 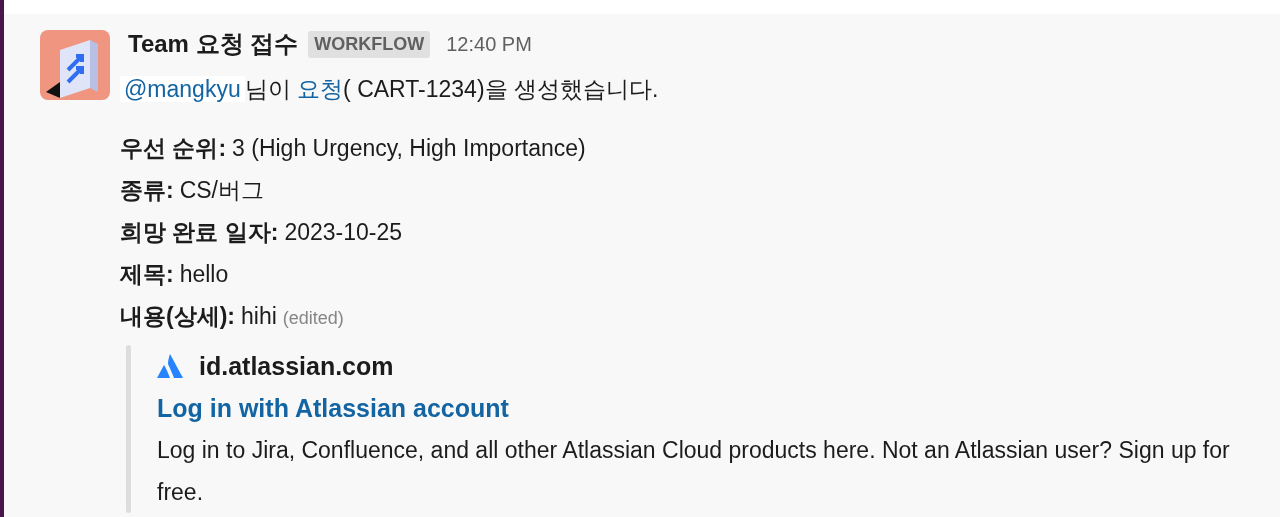 I want to click on field-value: 3 (High Urgency, High Importance), so click(x=409, y=148).